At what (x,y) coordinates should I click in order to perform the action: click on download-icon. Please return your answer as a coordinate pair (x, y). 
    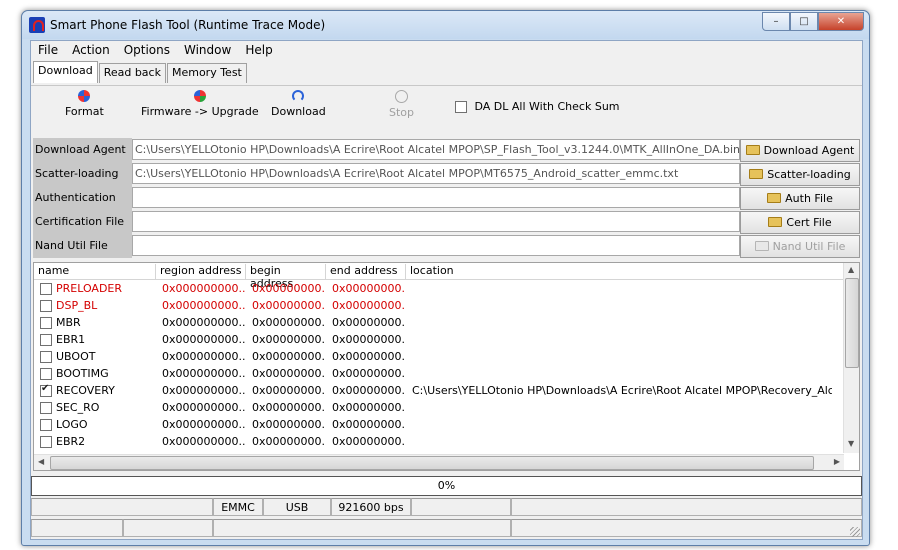
    Looking at the image, I should click on (298, 96).